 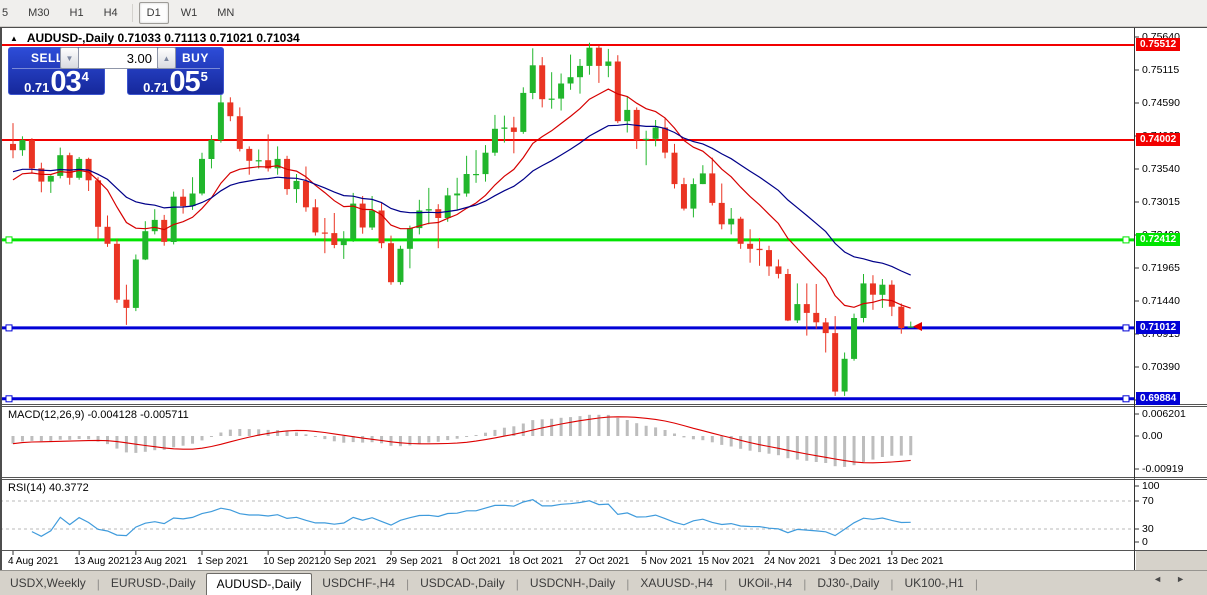 What do you see at coordinates (1148, 529) in the screenshot?
I see `rsi-axis-label: 30` at bounding box center [1148, 529].